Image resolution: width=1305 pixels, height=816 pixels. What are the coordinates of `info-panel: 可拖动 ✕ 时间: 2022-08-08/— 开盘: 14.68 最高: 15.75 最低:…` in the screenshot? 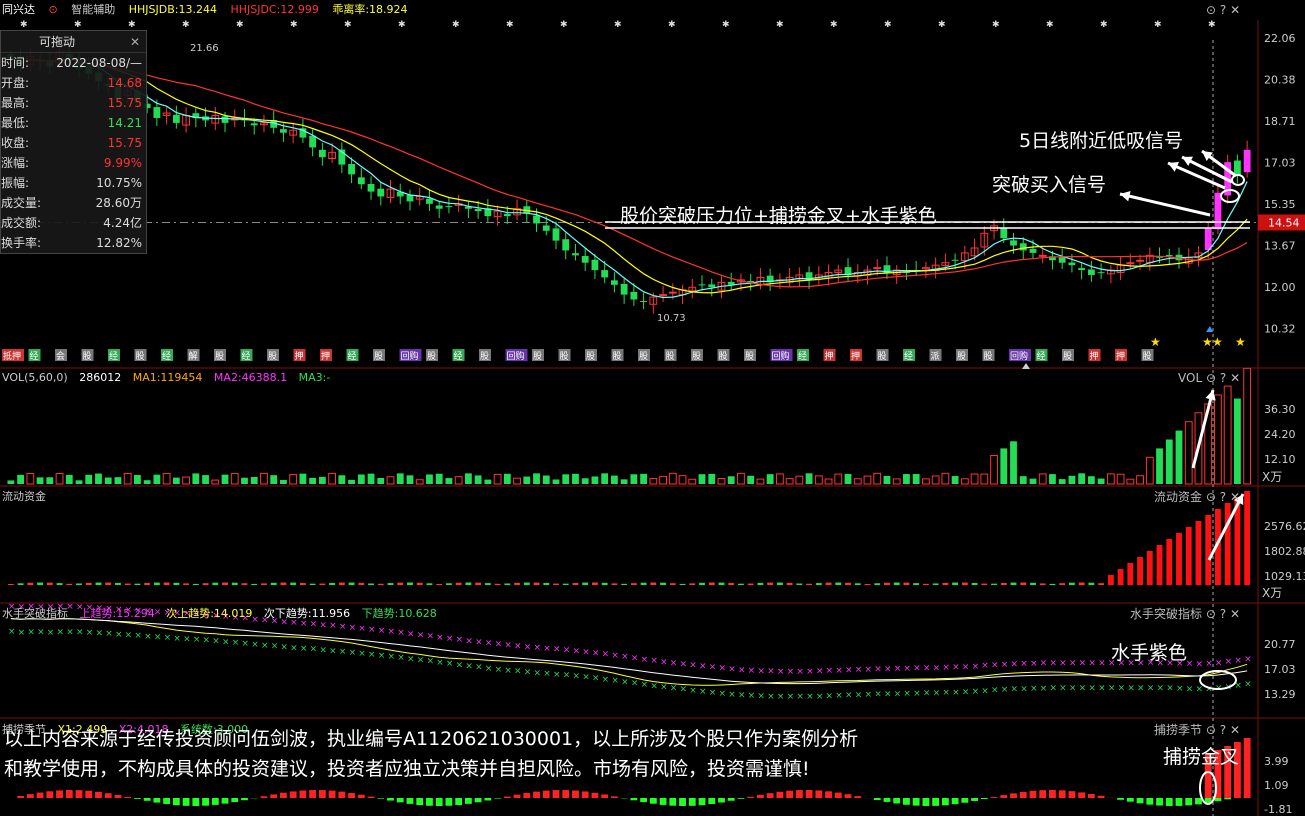 It's located at (73, 142).